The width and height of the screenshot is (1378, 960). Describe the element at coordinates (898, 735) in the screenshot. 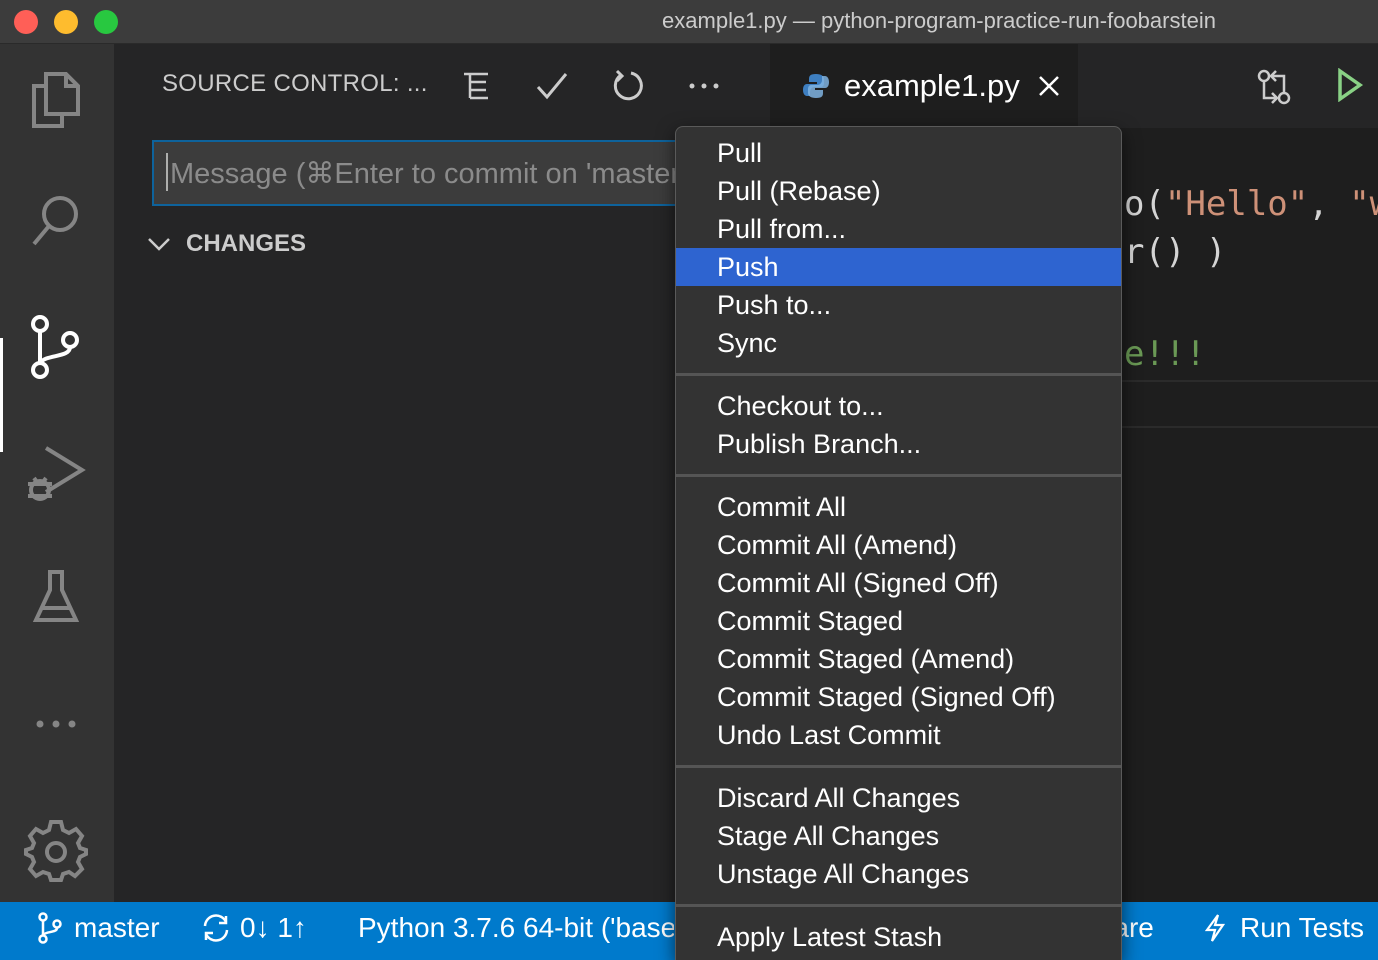

I see `menu-item-undo-last-commit: Undo Last Commit` at that location.